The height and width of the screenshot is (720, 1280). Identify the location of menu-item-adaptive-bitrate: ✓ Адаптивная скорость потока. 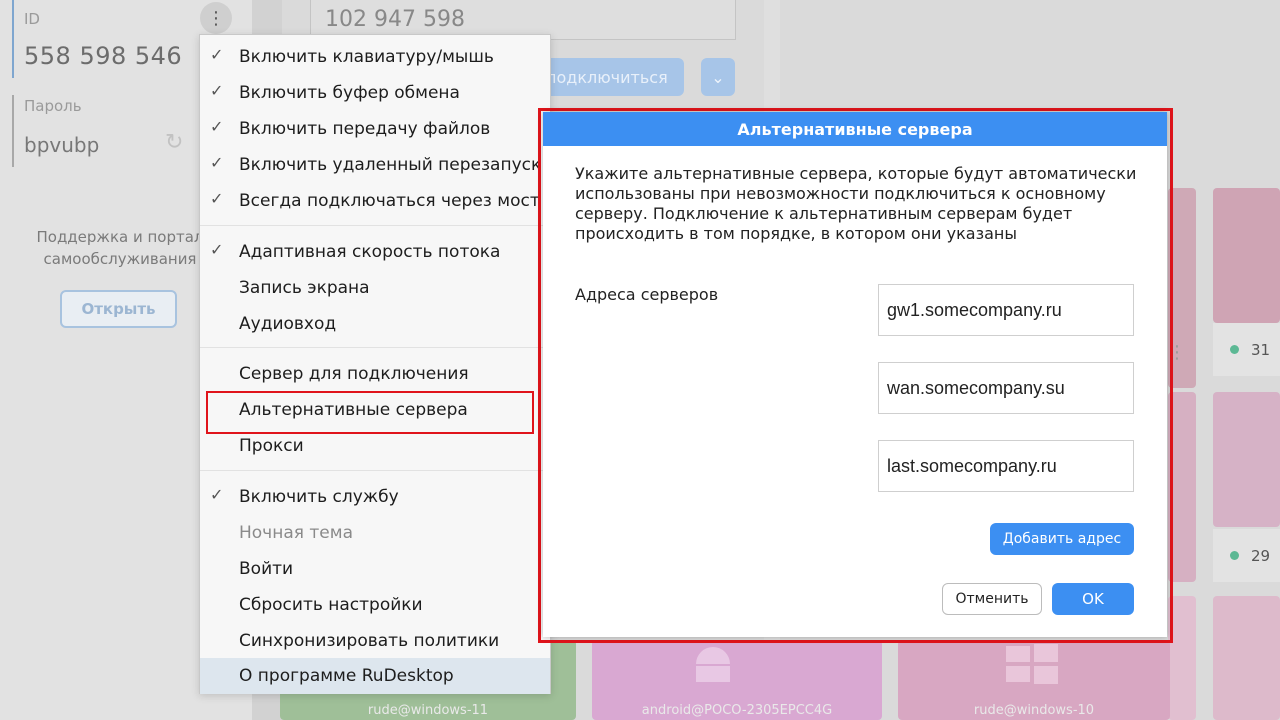
(375, 252).